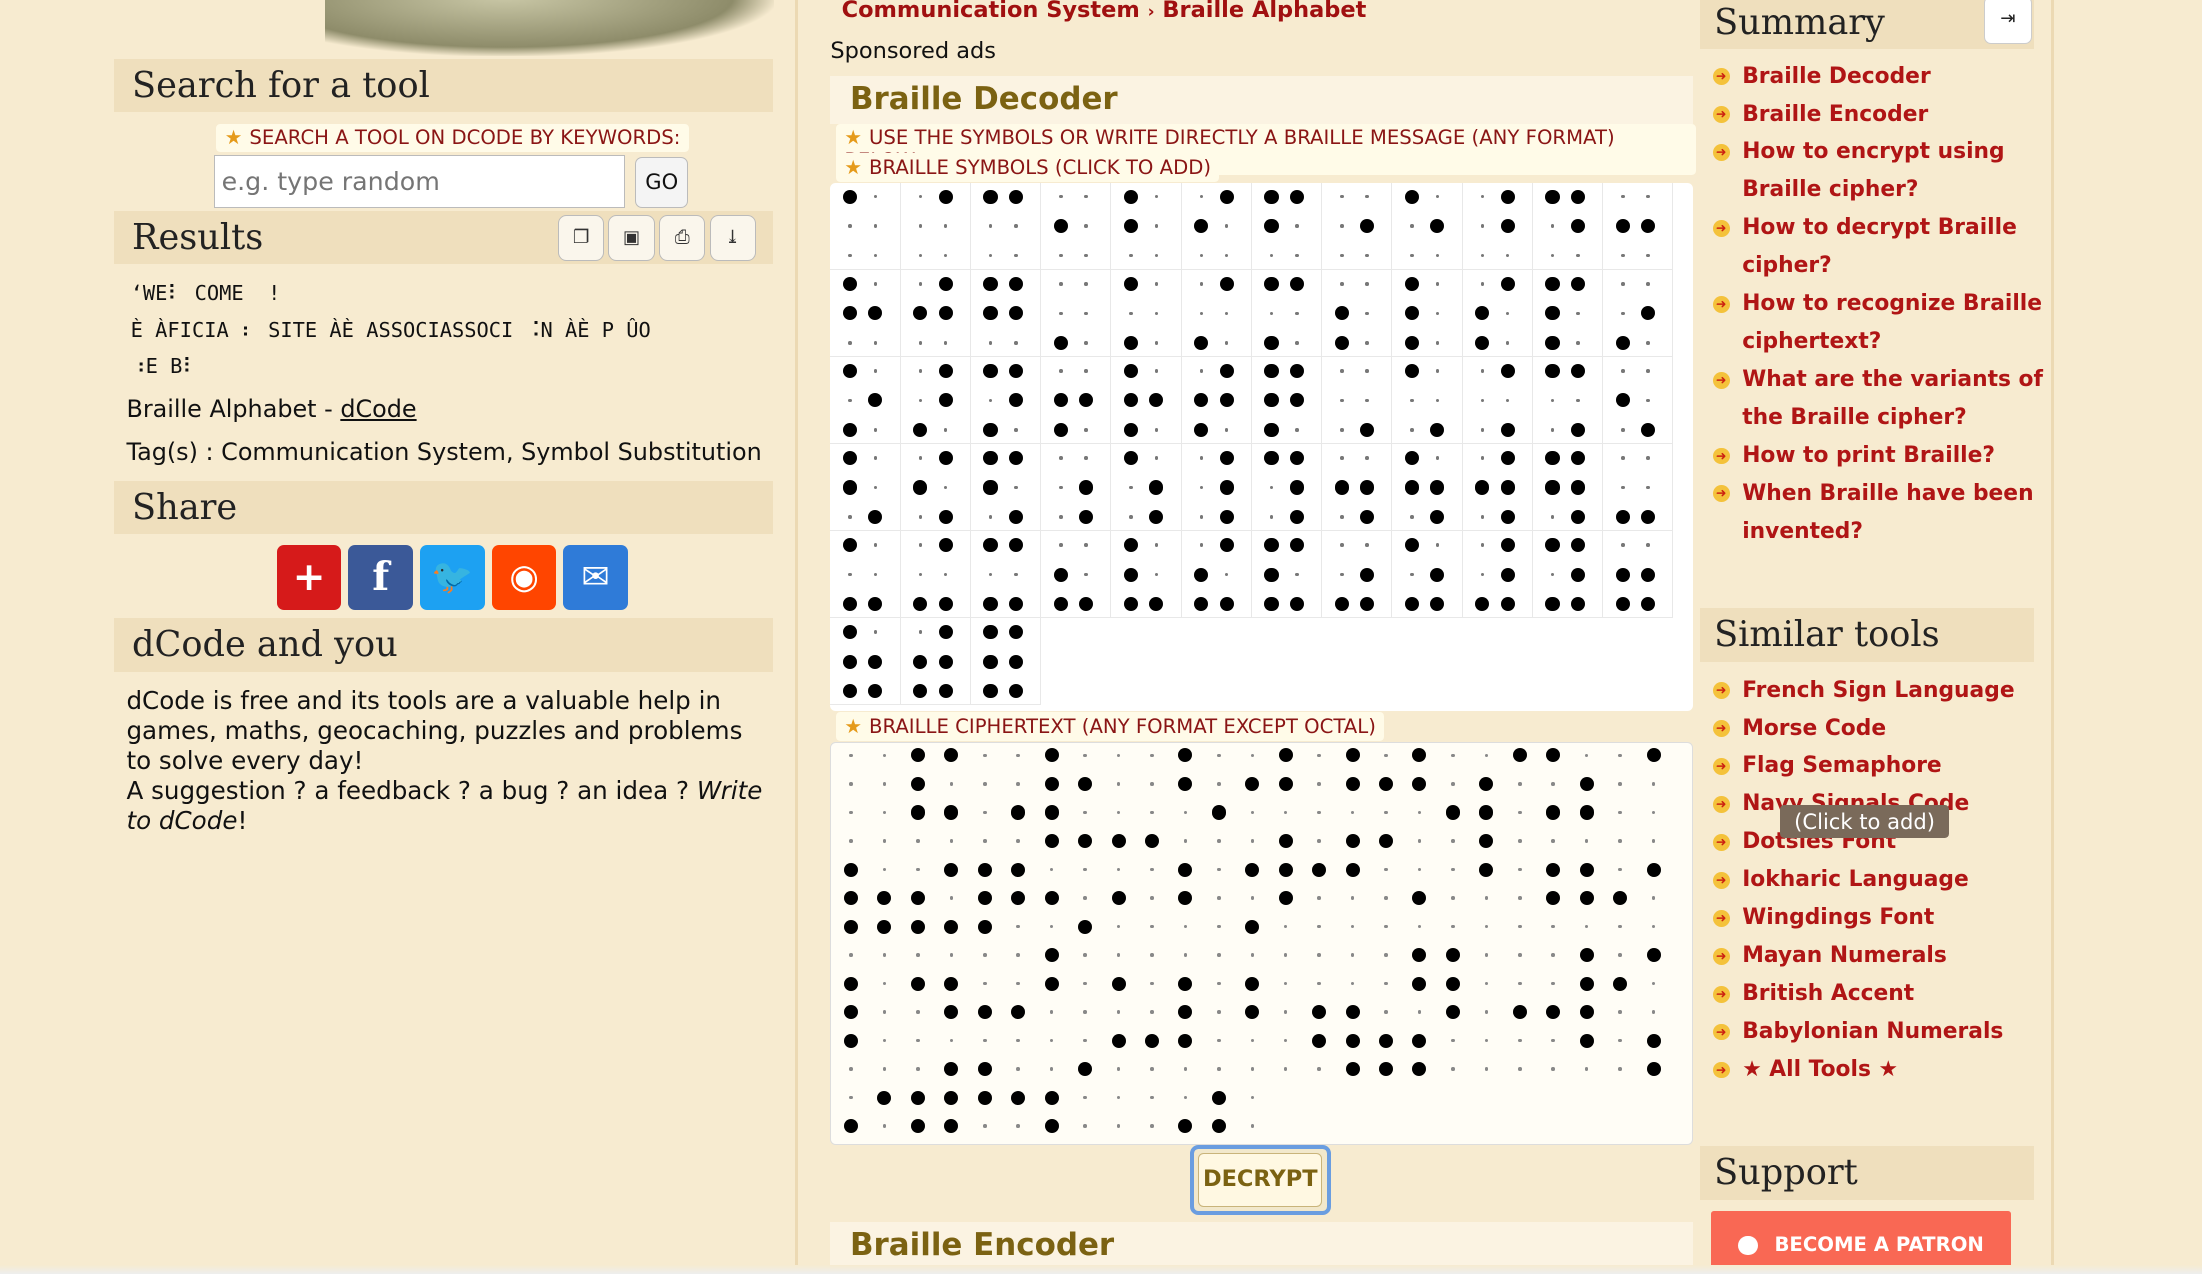 Image resolution: width=2202 pixels, height=1274 pixels. I want to click on go-button: GO, so click(662, 182).